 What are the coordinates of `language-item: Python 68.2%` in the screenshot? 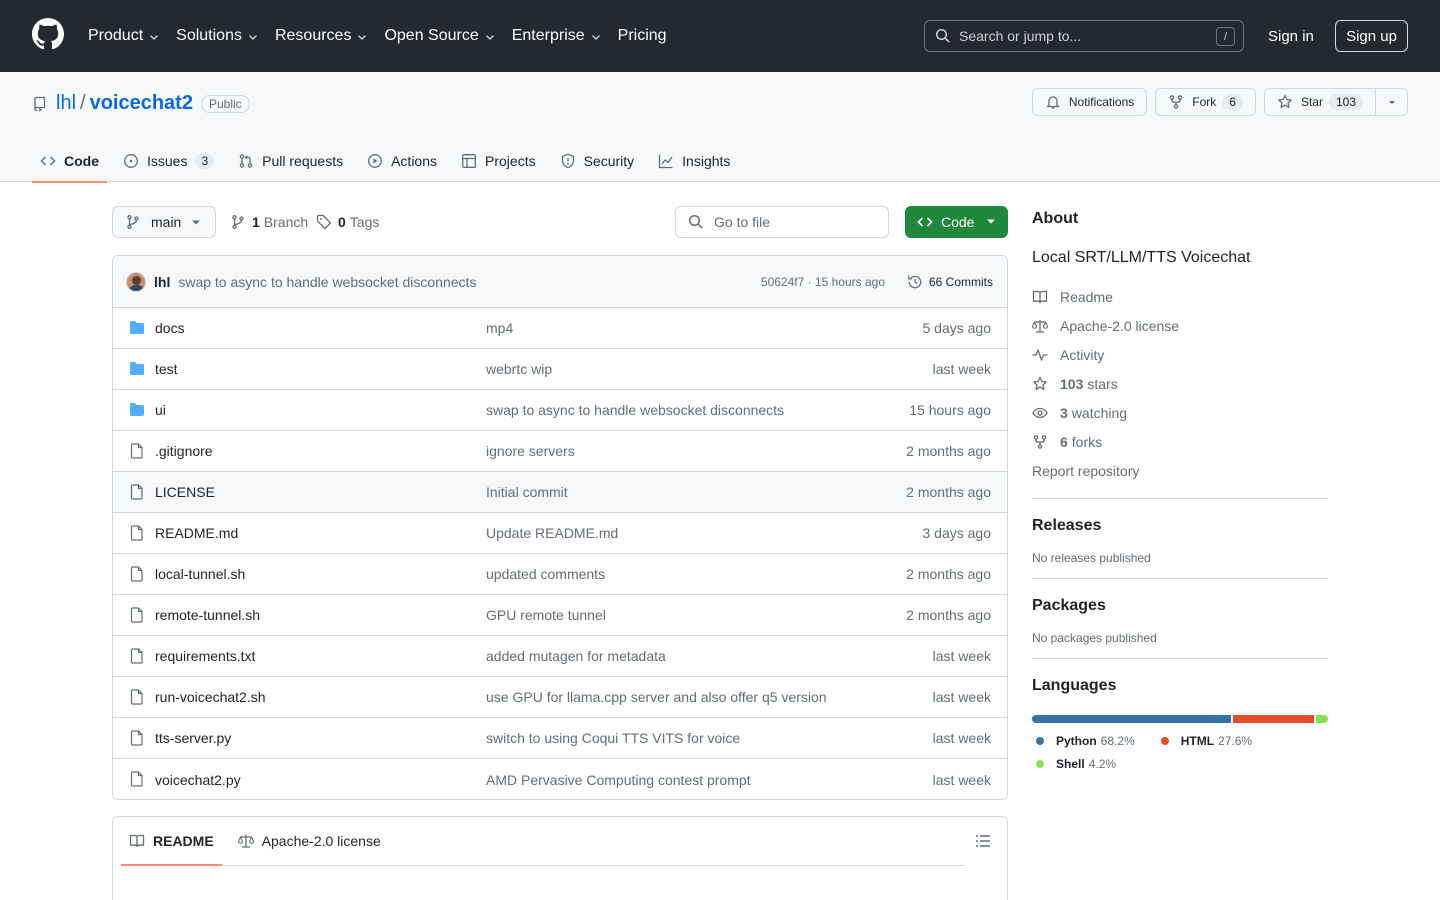 It's located at (1083, 740).